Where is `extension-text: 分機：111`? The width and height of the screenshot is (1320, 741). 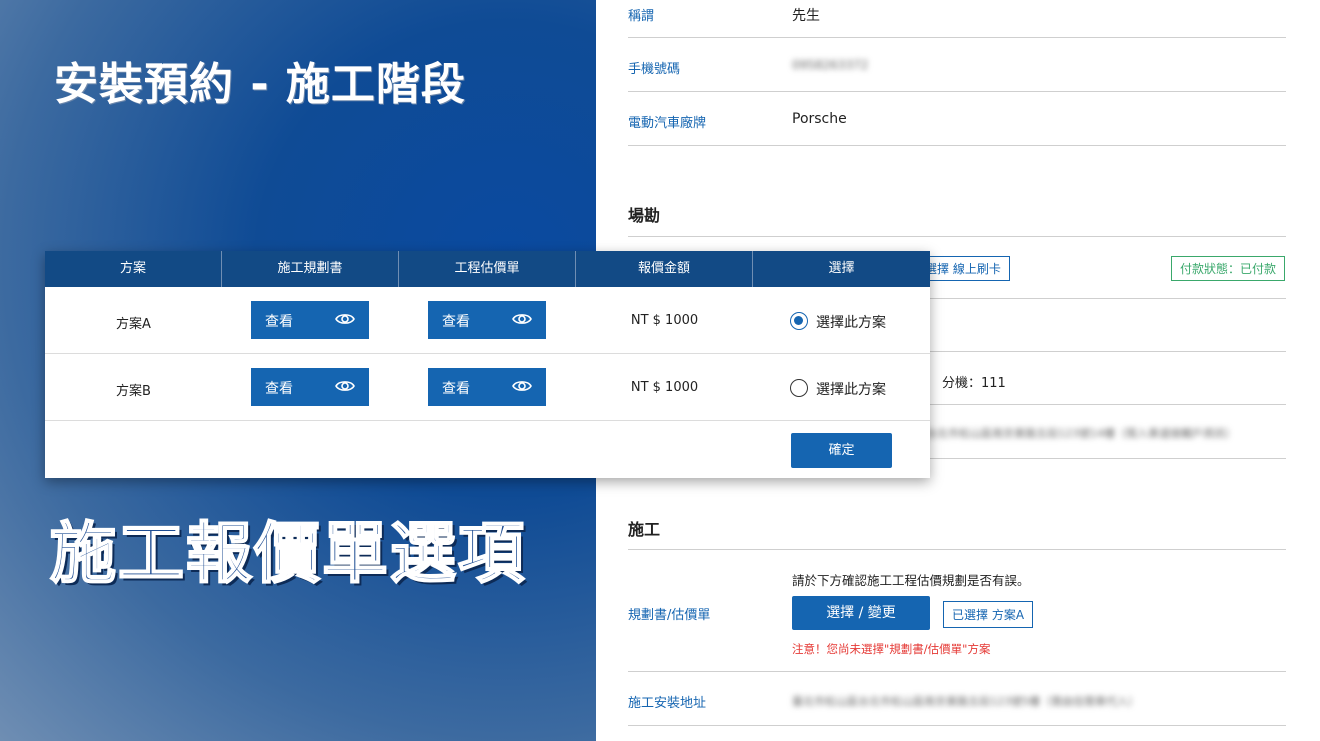 extension-text: 分機：111 is located at coordinates (974, 383).